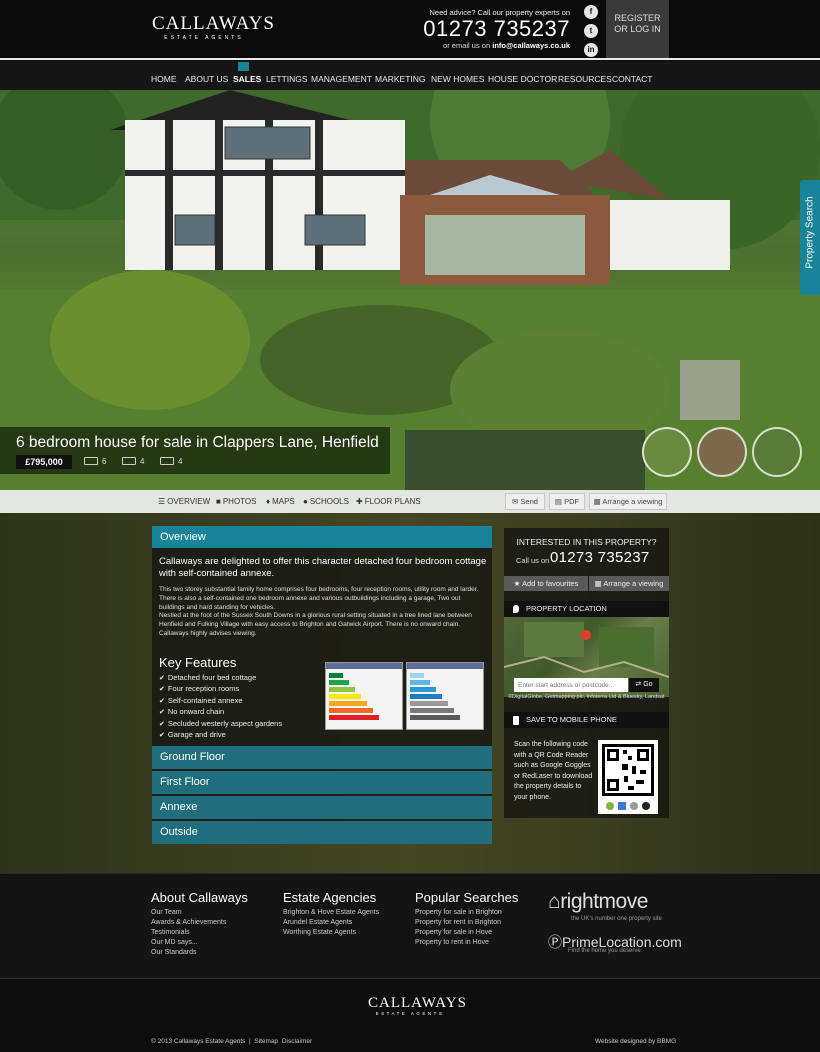  What do you see at coordinates (516, 720) in the screenshot?
I see `mobile-phone-icon` at bounding box center [516, 720].